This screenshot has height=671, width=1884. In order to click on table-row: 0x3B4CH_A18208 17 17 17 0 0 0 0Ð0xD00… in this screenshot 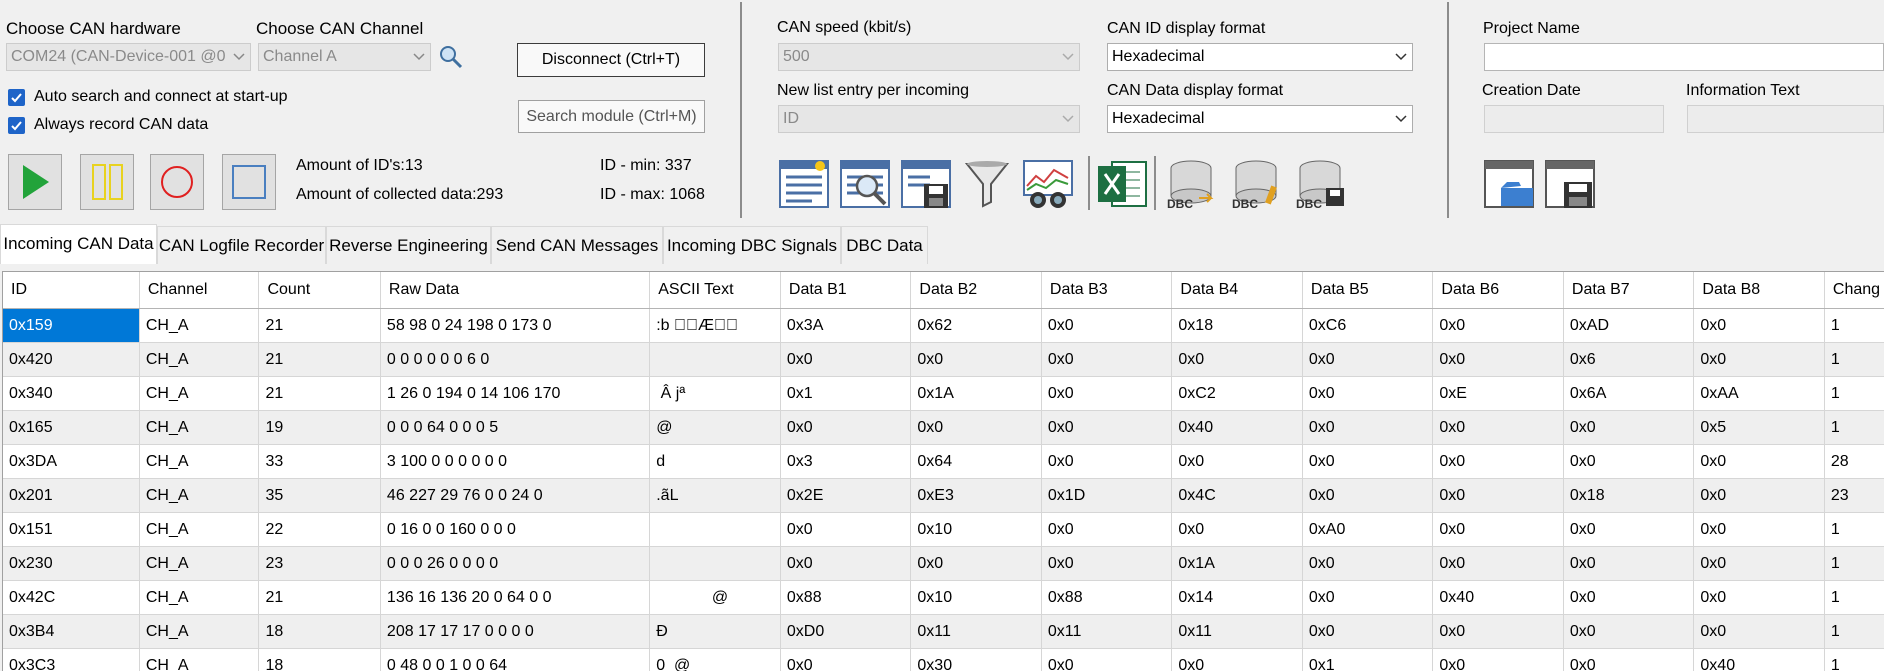, I will do `click(943, 632)`.